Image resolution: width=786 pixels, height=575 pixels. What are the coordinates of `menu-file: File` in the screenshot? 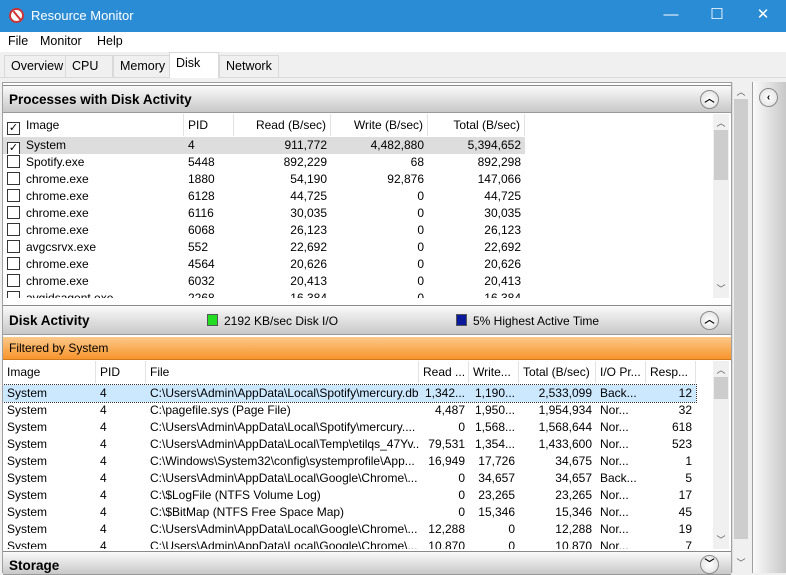 It's located at (18, 41).